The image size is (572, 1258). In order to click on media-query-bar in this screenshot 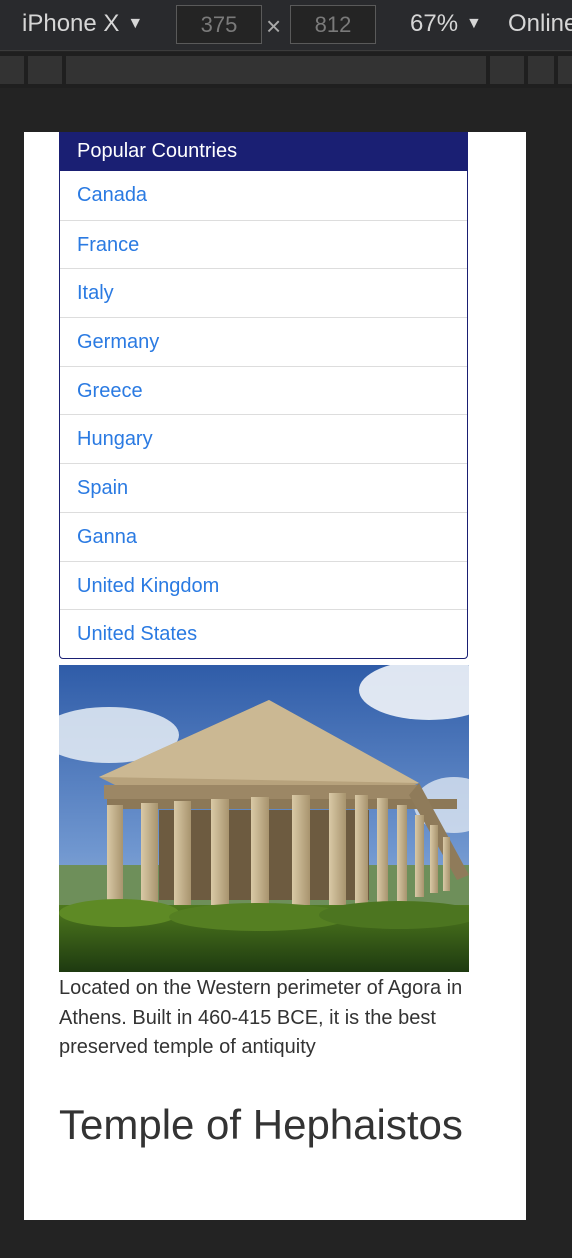, I will do `click(286, 70)`.